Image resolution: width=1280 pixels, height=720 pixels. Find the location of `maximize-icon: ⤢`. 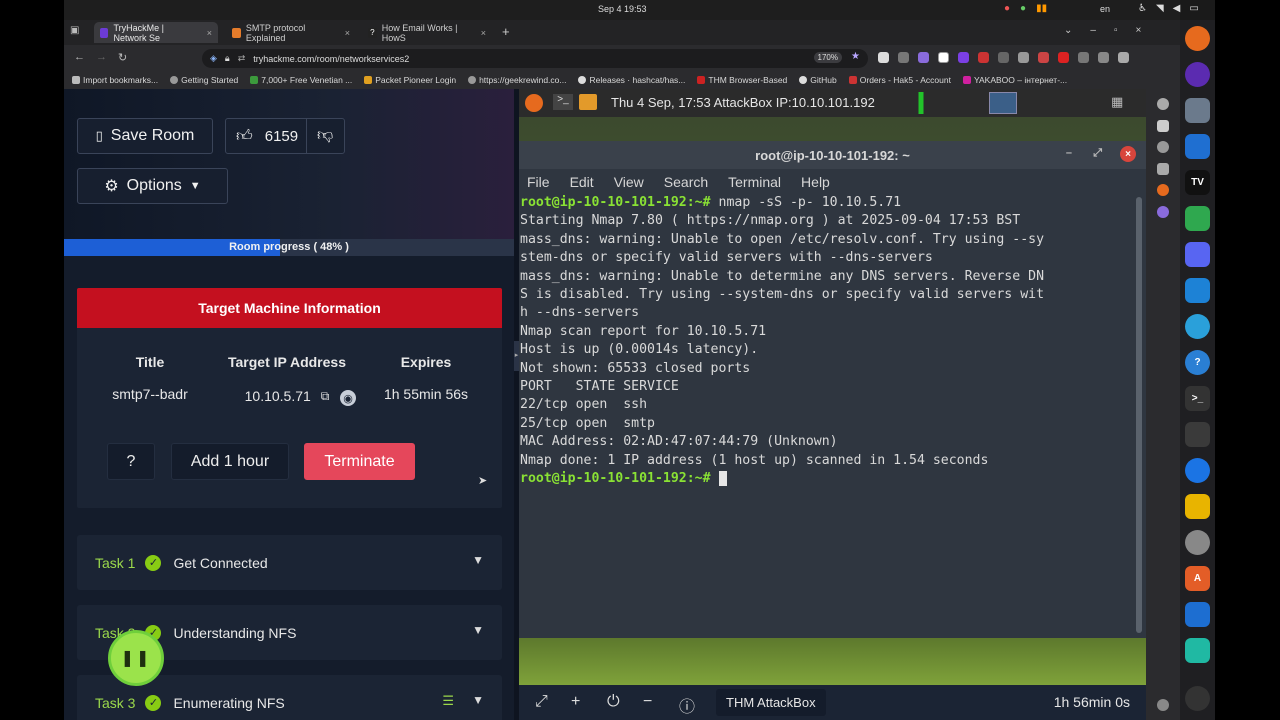

maximize-icon: ⤢ is located at coordinates (1097, 153).